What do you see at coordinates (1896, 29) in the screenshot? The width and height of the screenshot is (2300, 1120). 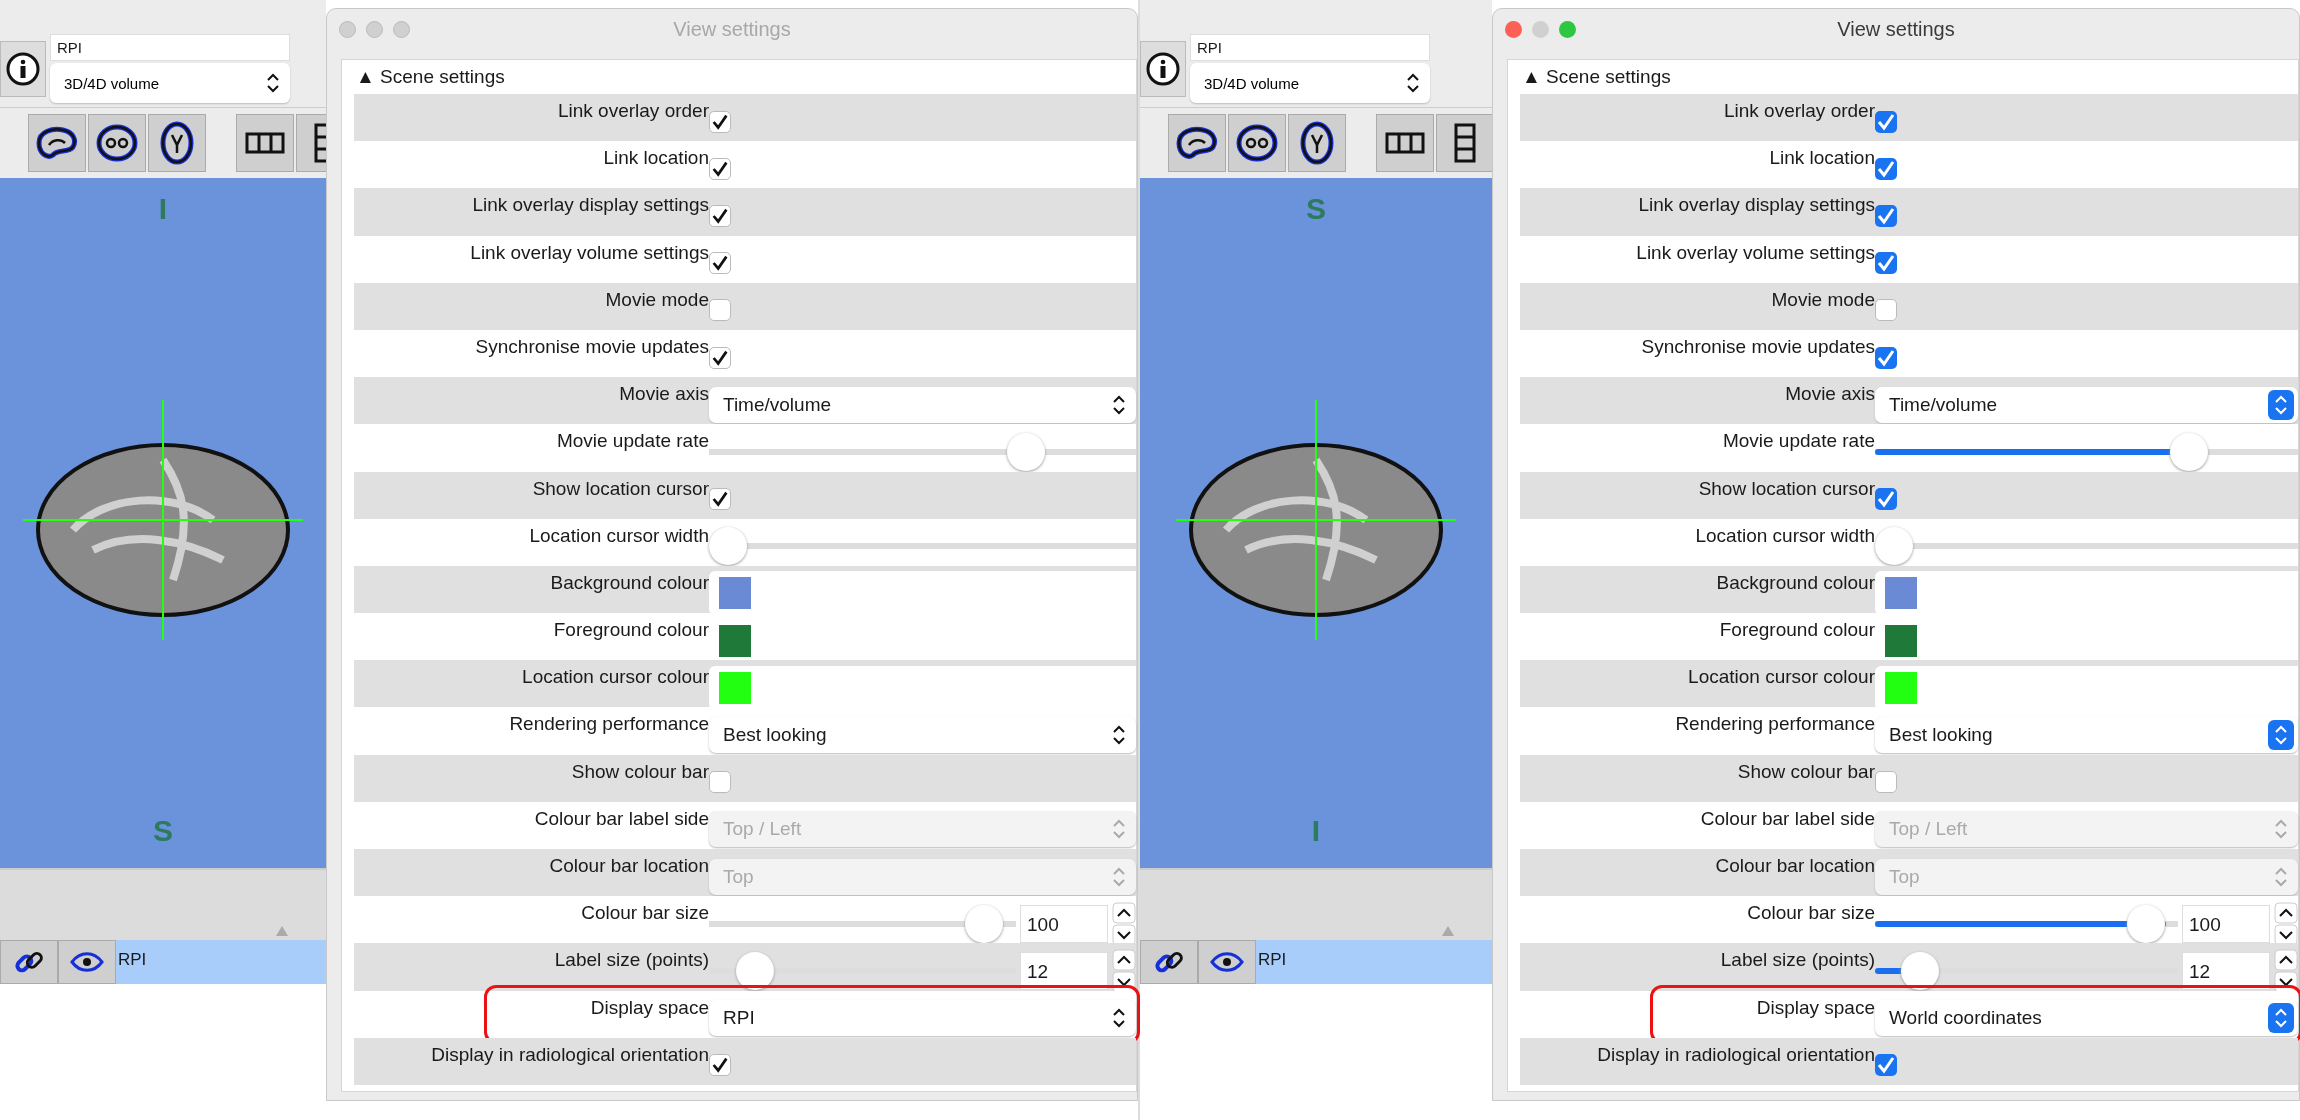 I see `window-title: View settings` at bounding box center [1896, 29].